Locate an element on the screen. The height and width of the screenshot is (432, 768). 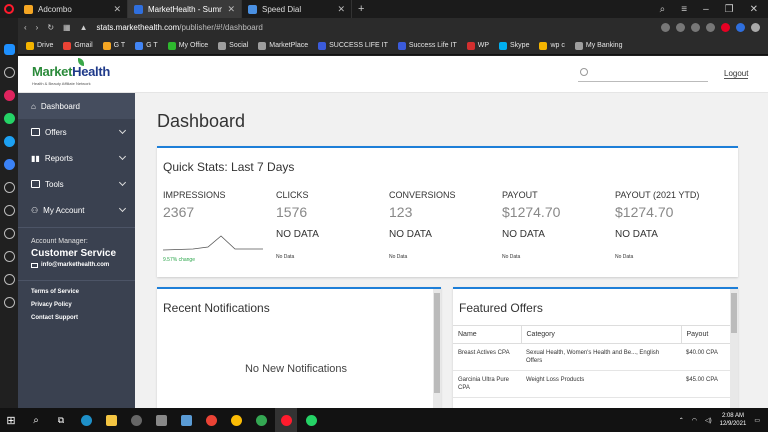
bookmark-wp-c: wp c is located at coordinates (552, 45).